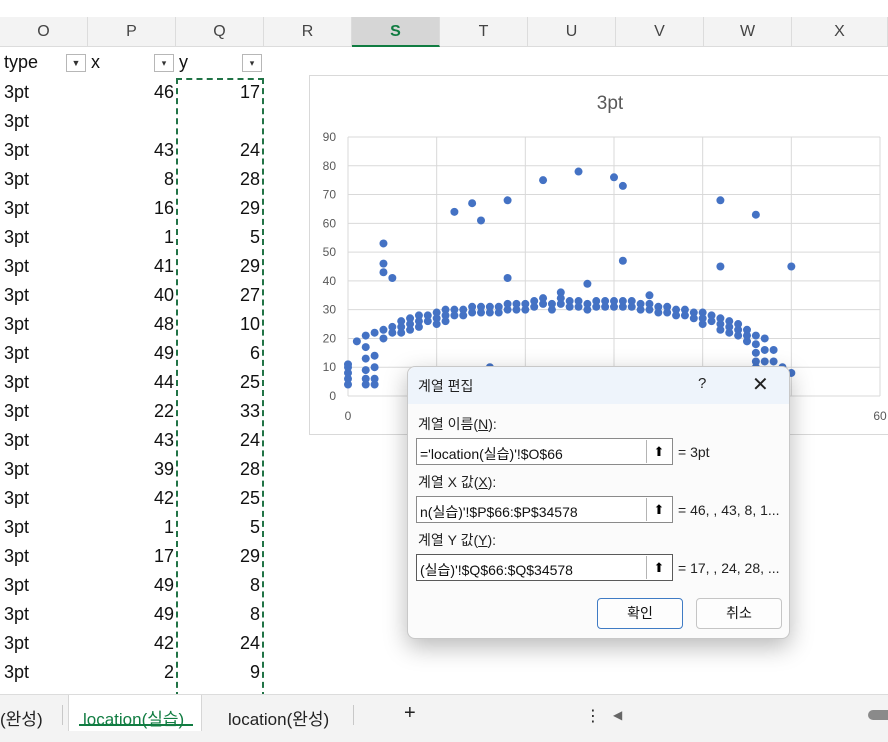  I want to click on series-name-label: 계열 이름(N):, so click(457, 424).